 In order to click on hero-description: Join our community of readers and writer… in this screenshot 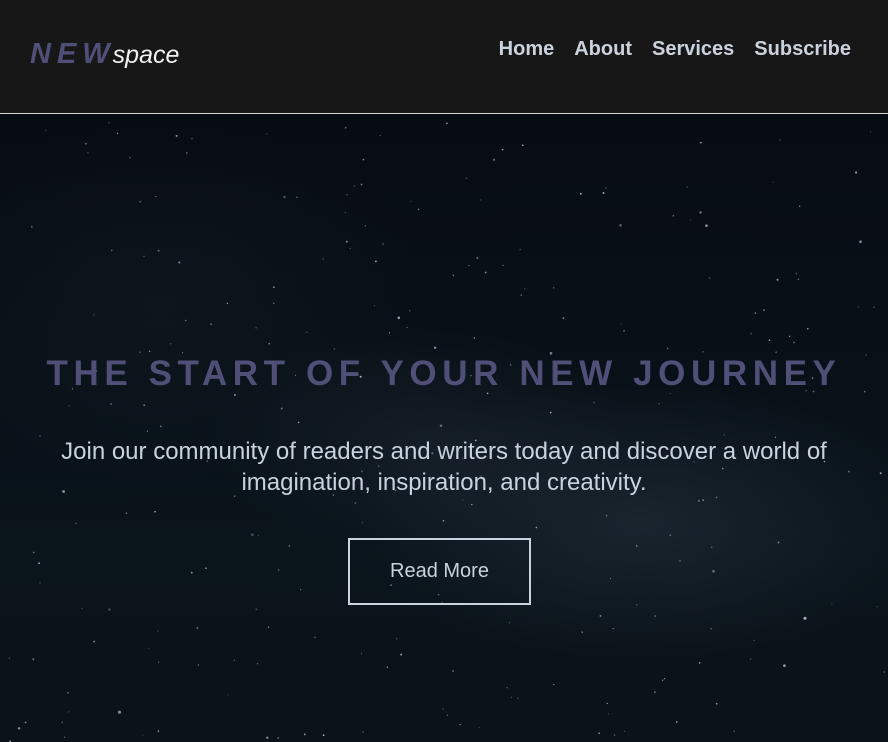, I will do `click(444, 467)`.